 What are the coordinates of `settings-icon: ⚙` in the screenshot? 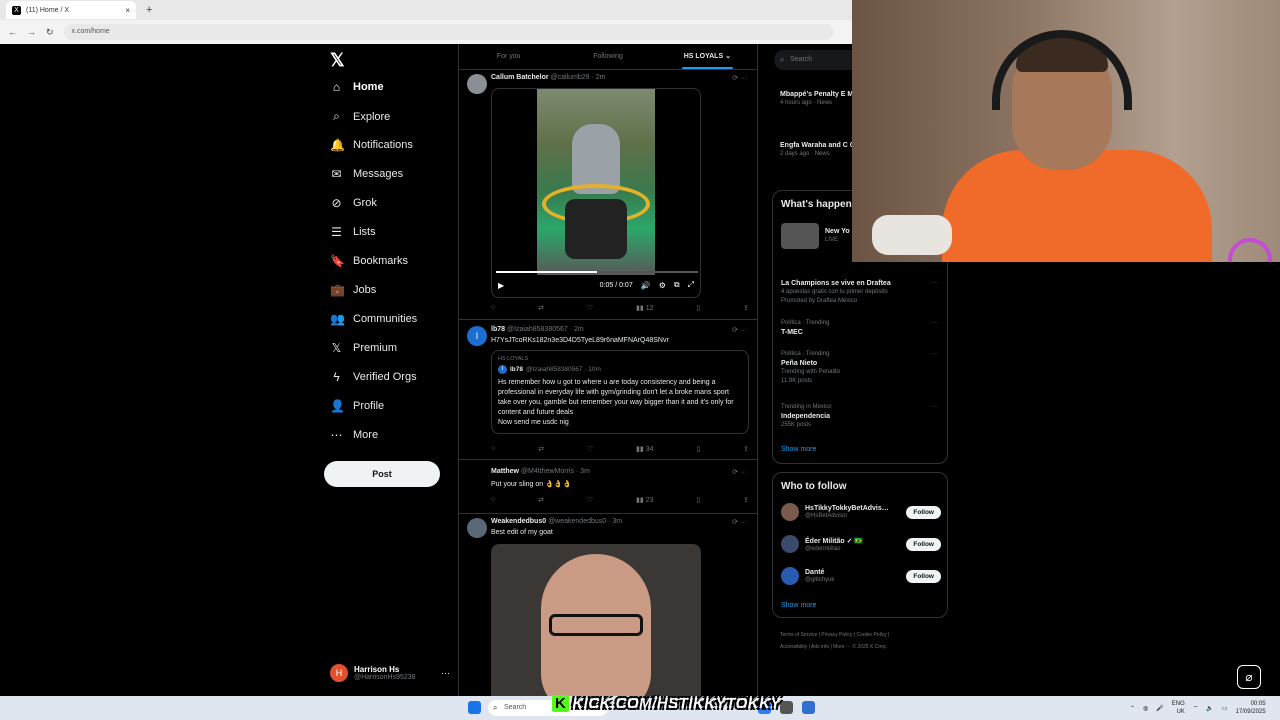 It's located at (662, 285).